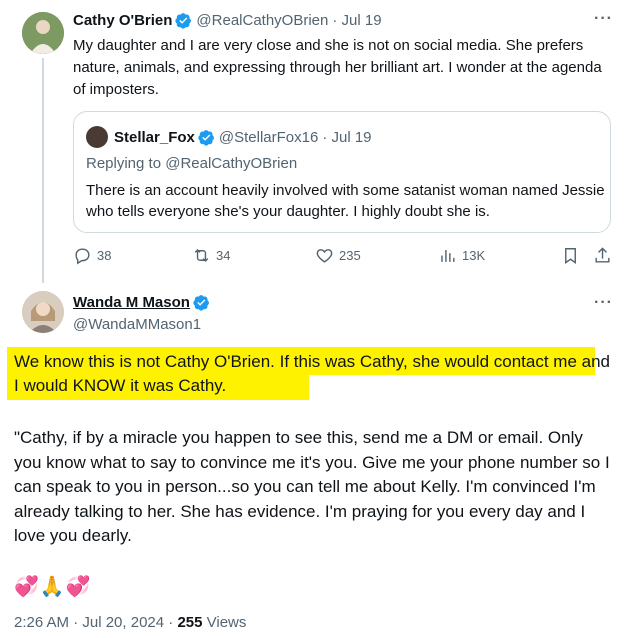  Describe the element at coordinates (602, 255) in the screenshot. I see `share-icon` at that location.